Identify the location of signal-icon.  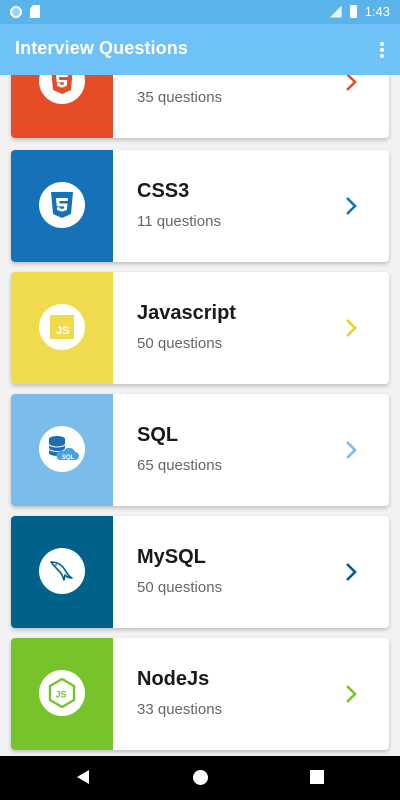
(335, 11).